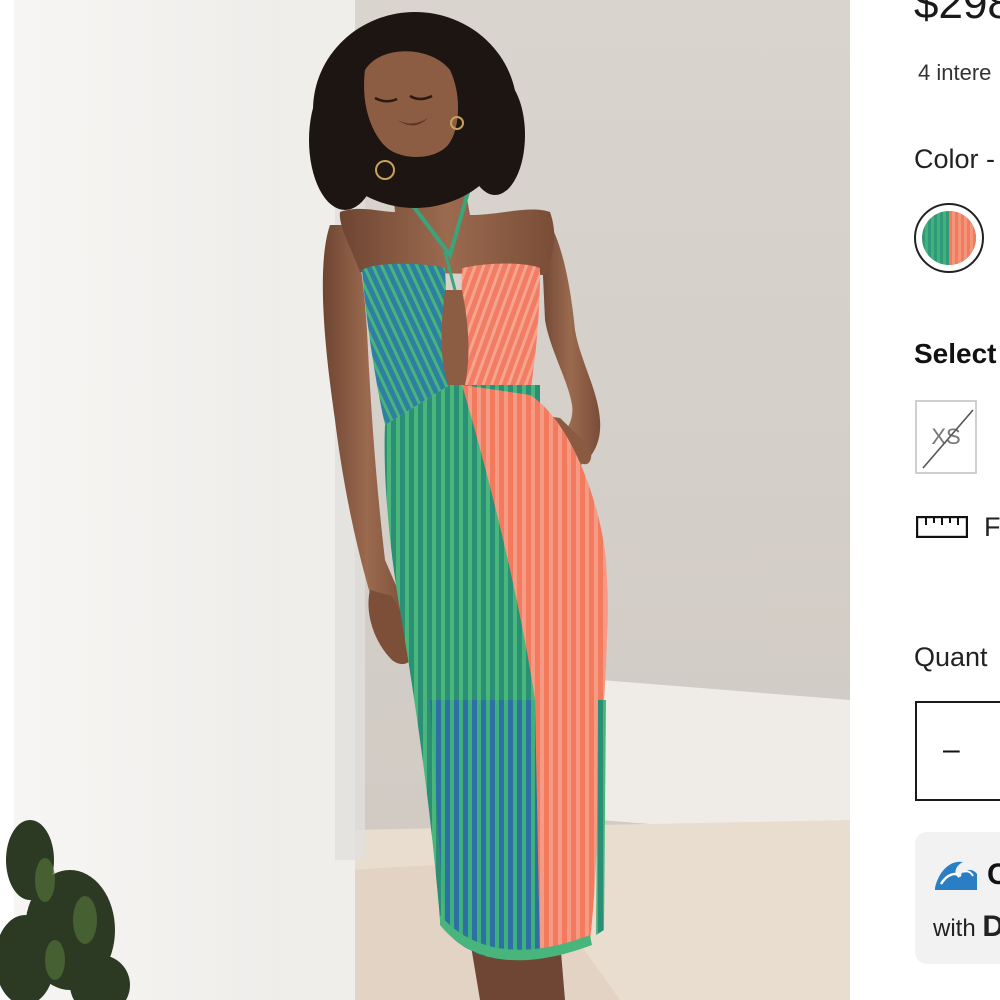 The height and width of the screenshot is (1000, 1000). I want to click on quantity-decrement-button: –, so click(951, 750).